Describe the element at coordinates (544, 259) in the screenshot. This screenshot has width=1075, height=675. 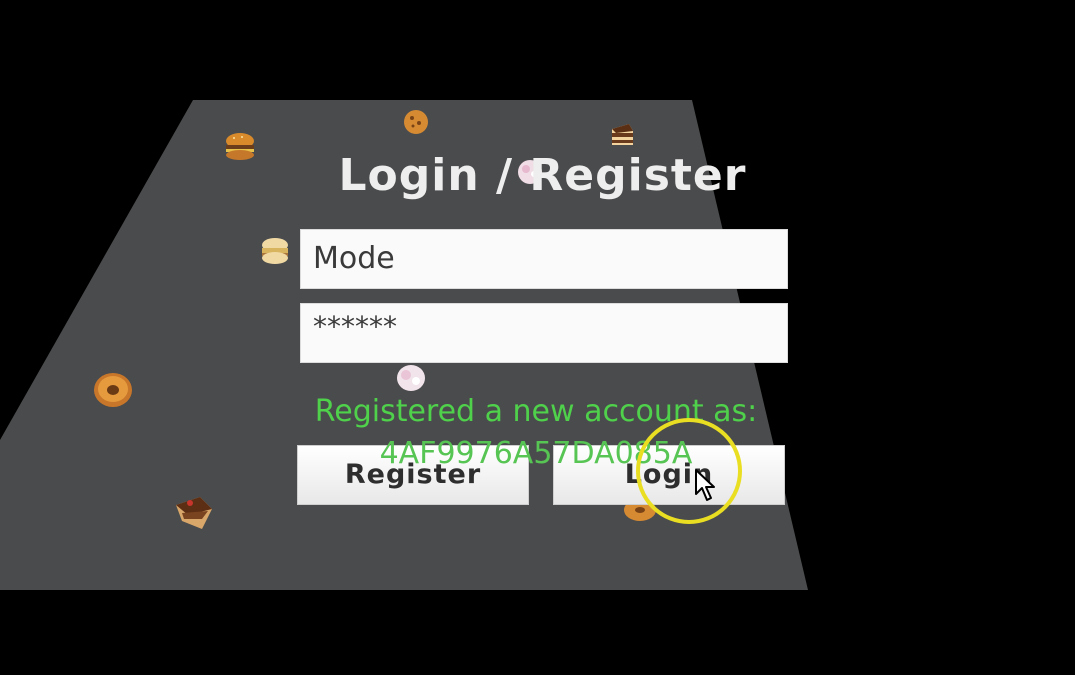
I see `username-input: Mode` at that location.